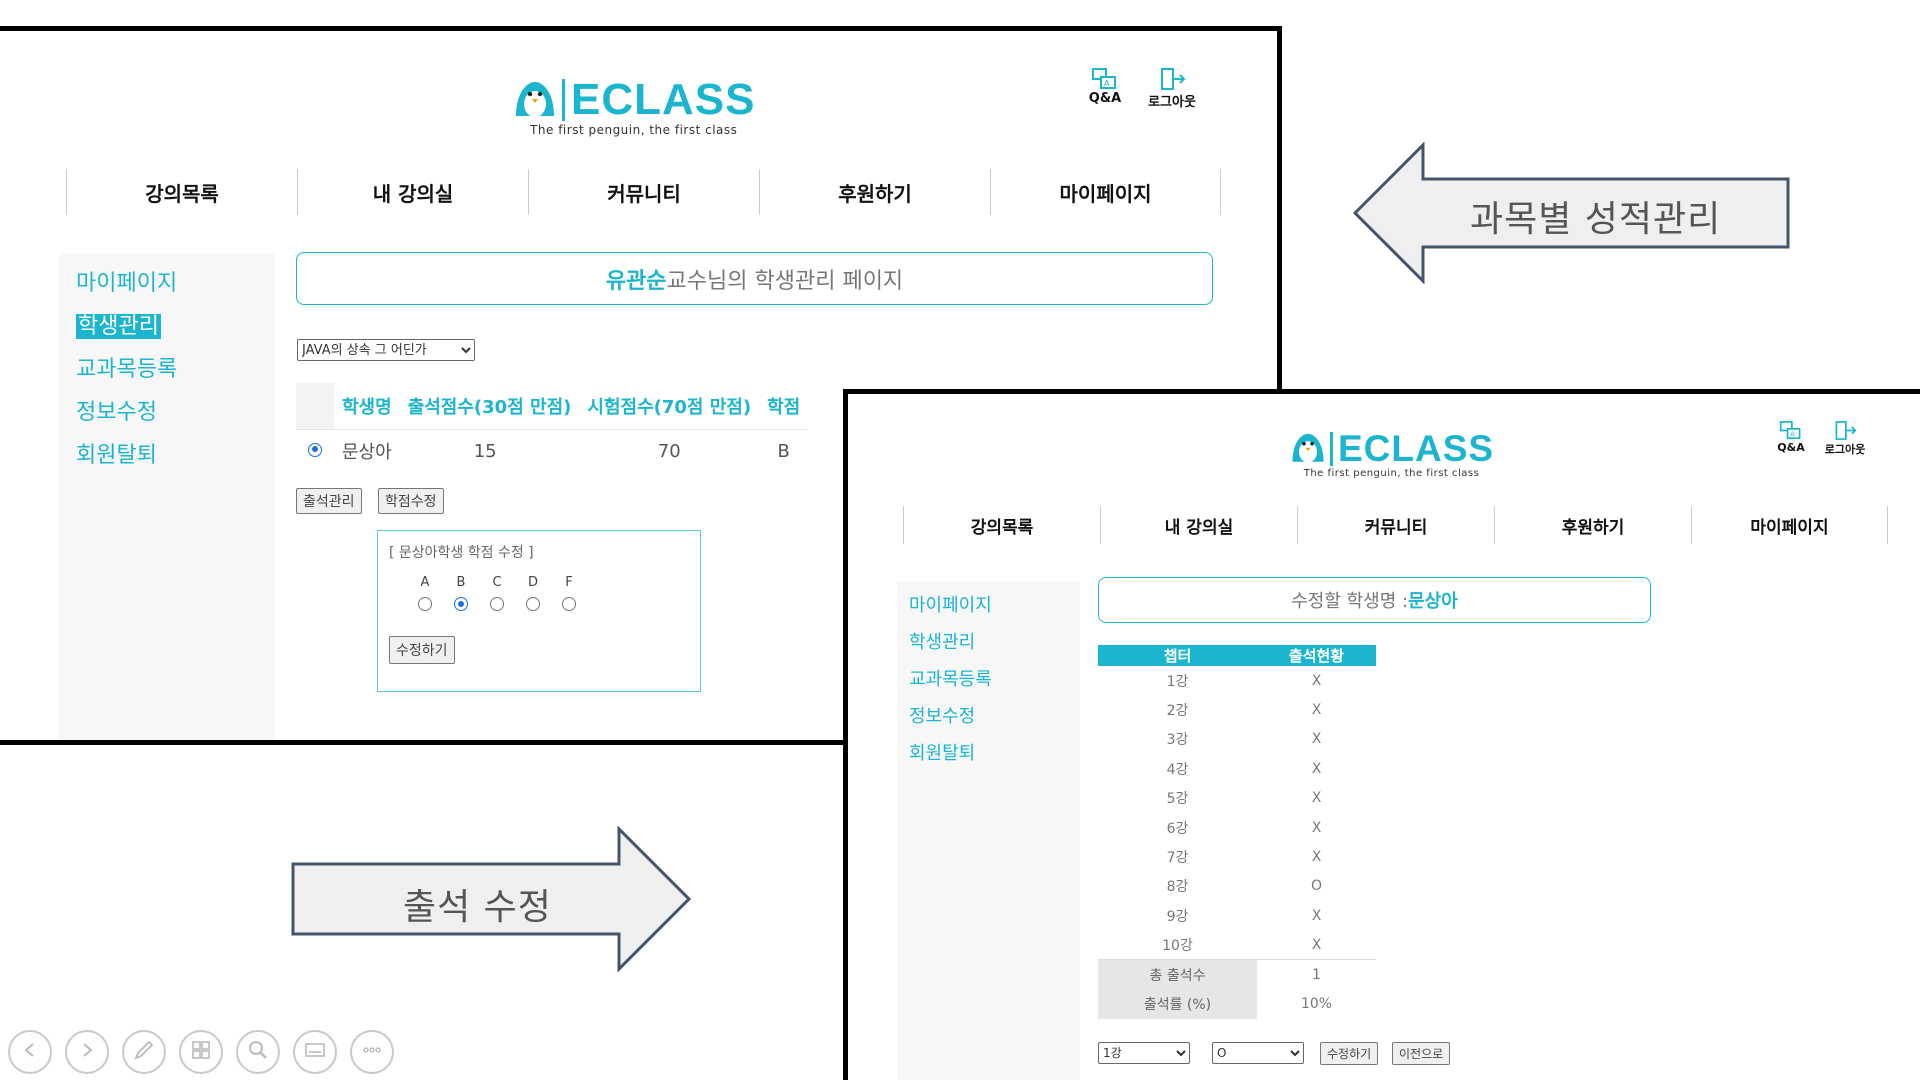  What do you see at coordinates (1845, 430) in the screenshot?
I see `logout-icon` at bounding box center [1845, 430].